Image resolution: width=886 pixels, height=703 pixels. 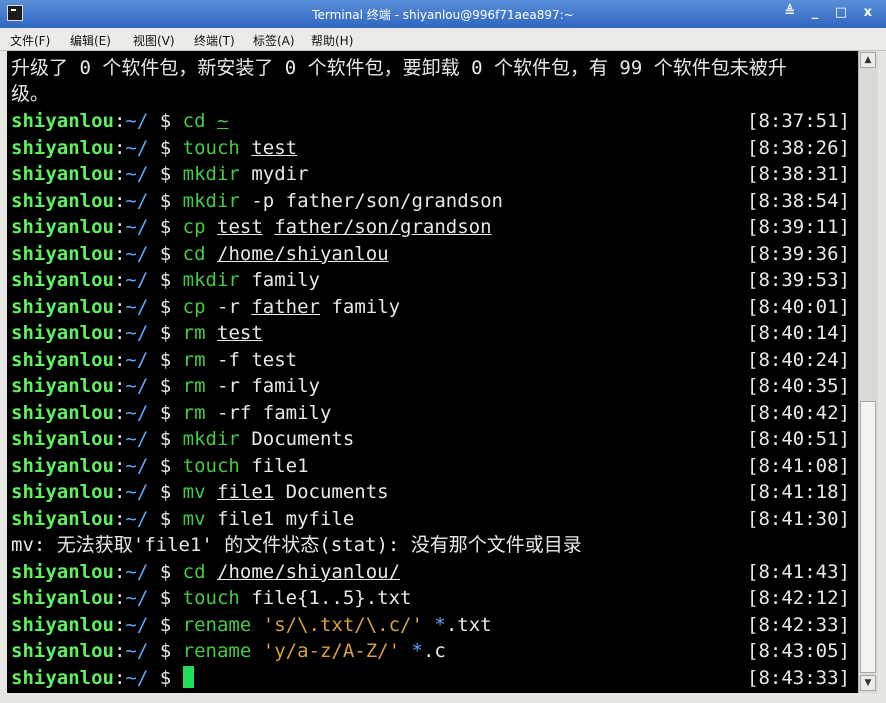 I want to click on timestamp: [8:42:33], so click(x=798, y=624).